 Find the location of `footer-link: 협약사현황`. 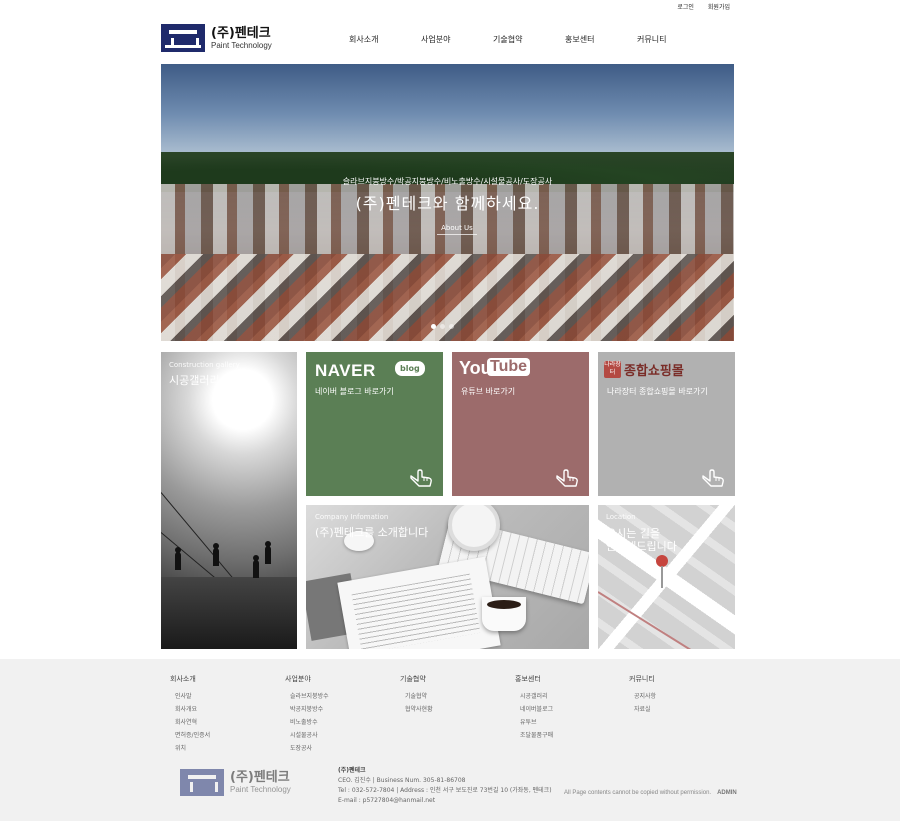

footer-link: 협약사현황 is located at coordinates (419, 708).